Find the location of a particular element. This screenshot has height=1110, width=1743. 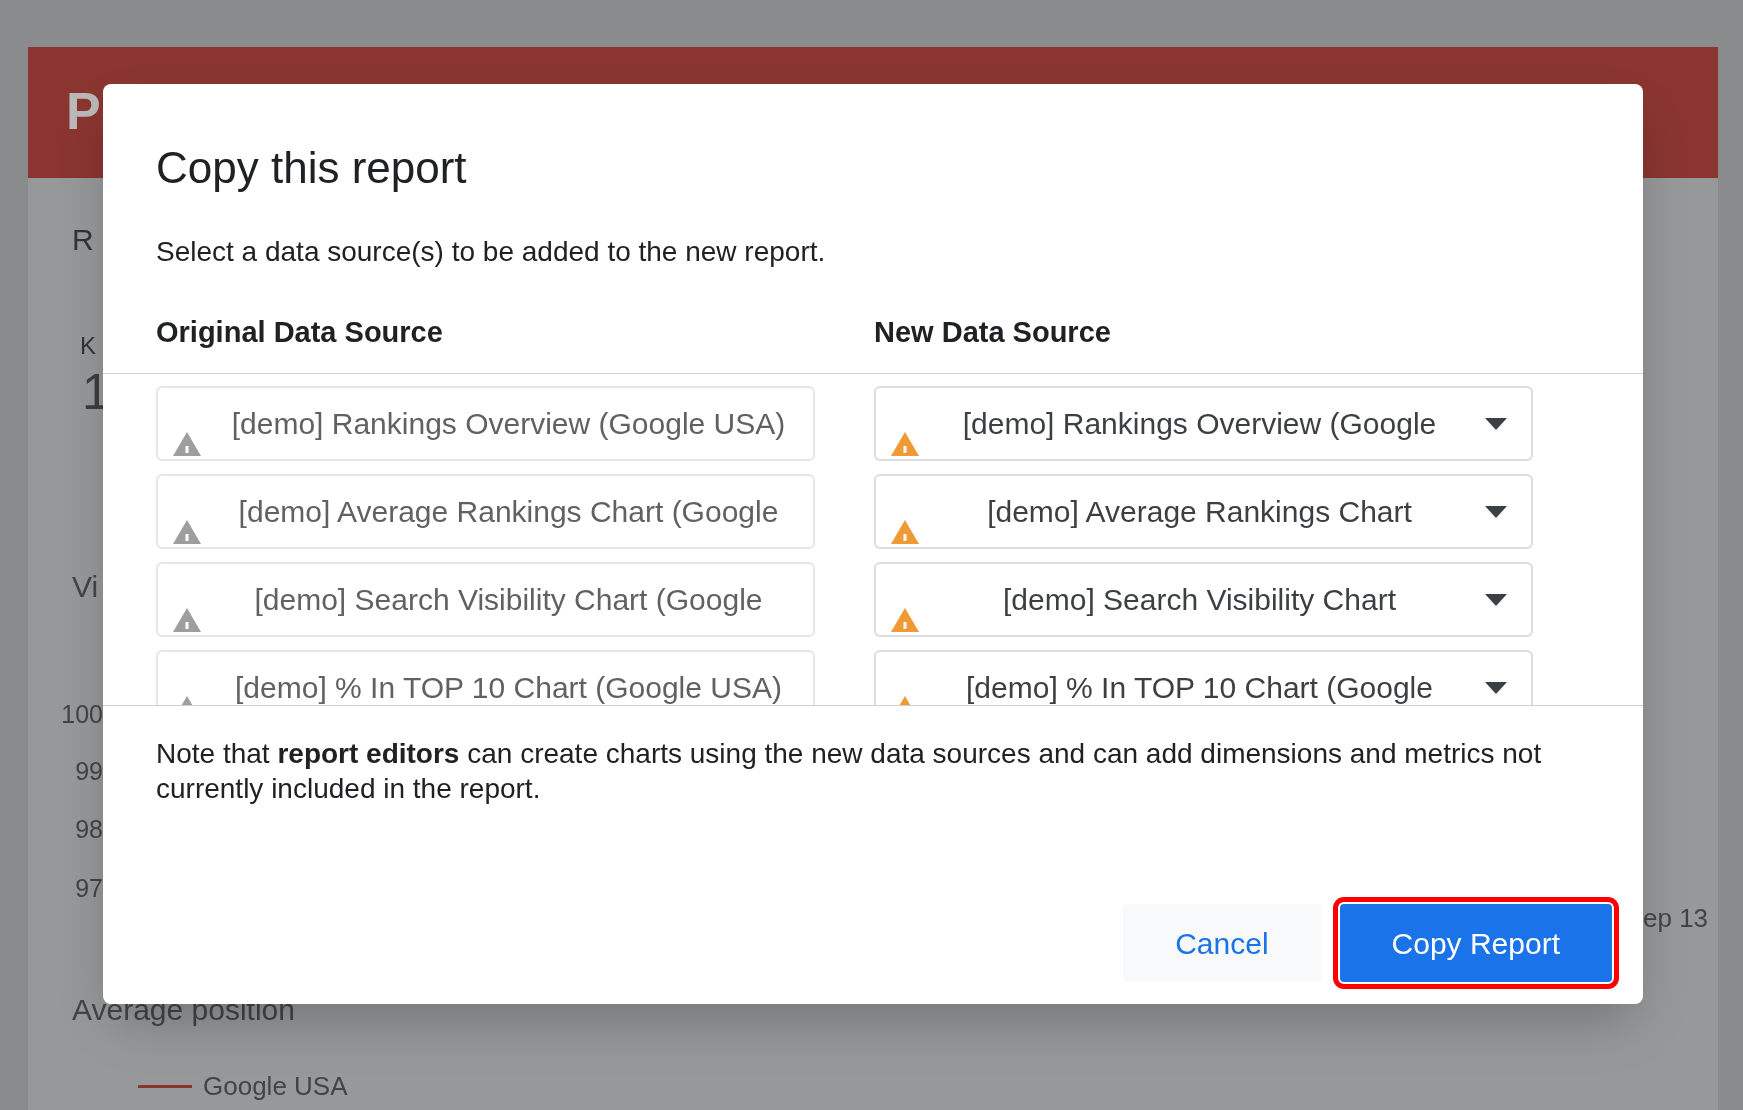

axis-label: ep 13 is located at coordinates (1676, 918).